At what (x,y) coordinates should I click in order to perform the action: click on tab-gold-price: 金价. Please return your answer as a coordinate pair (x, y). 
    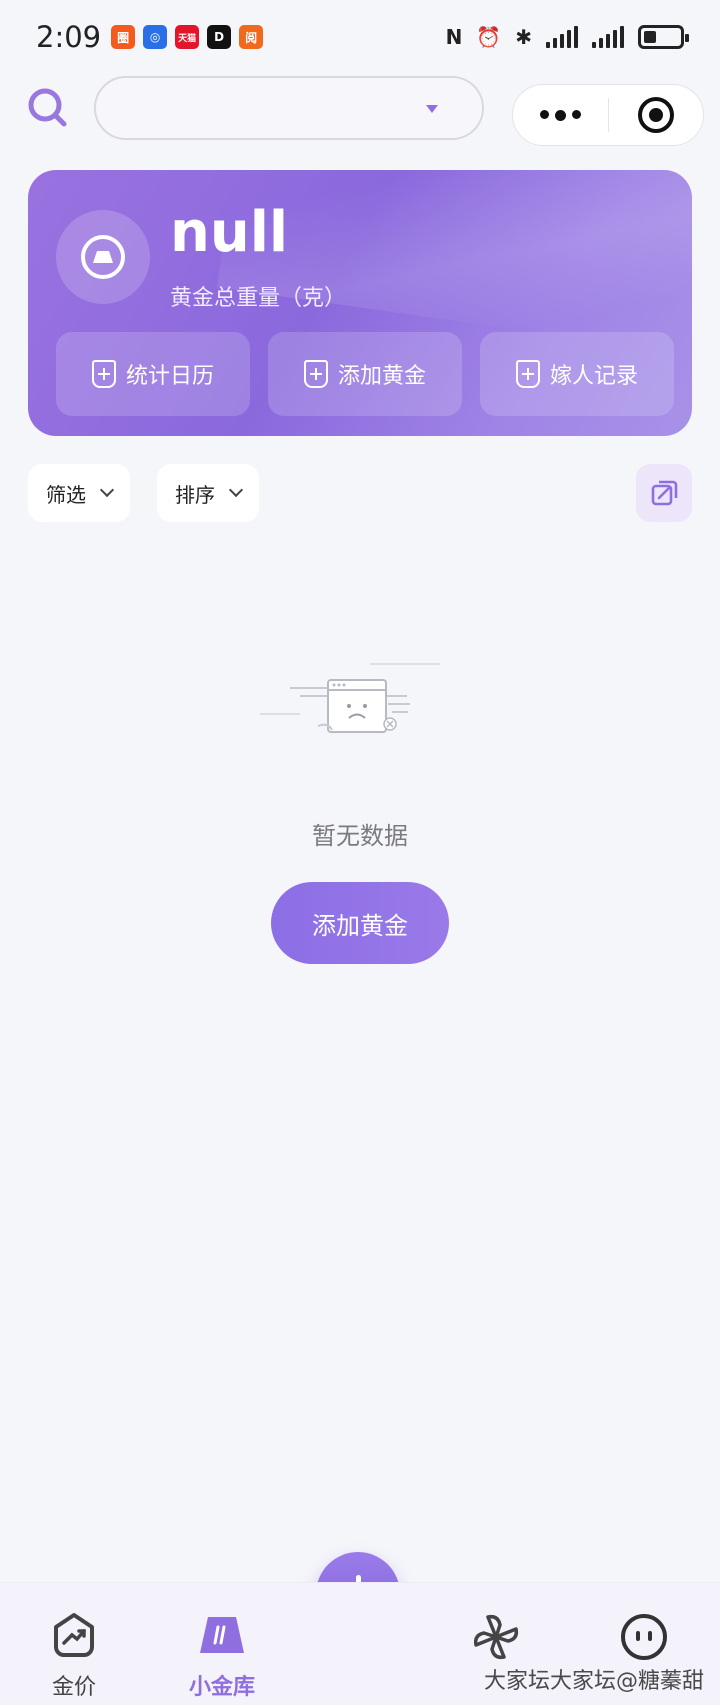
    Looking at the image, I should click on (74, 1656).